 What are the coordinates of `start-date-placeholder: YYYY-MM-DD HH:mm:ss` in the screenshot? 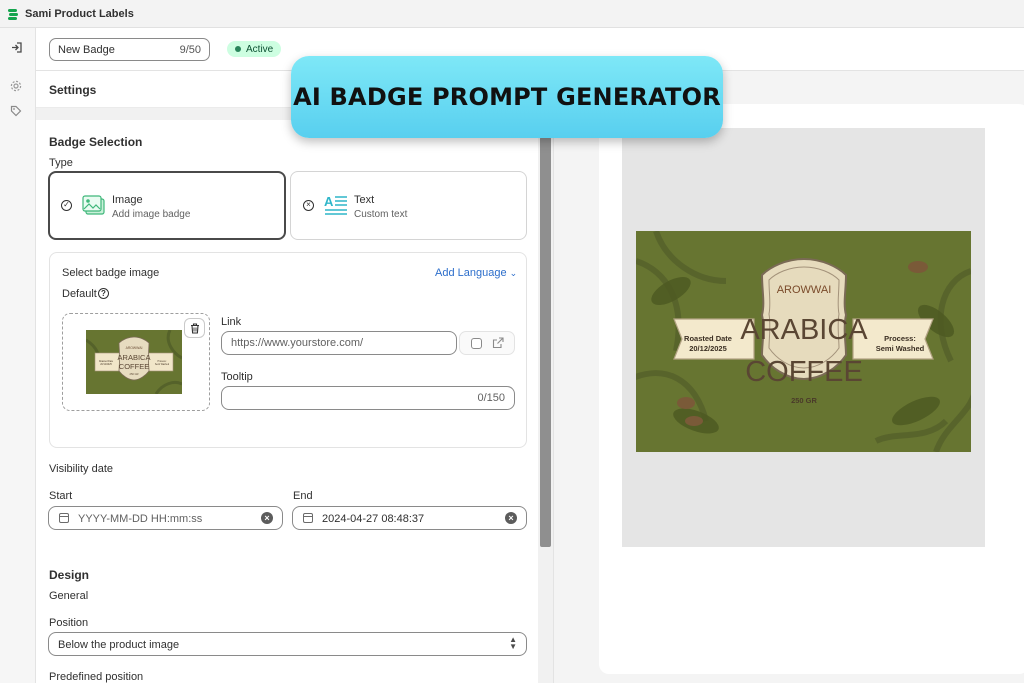 It's located at (140, 519).